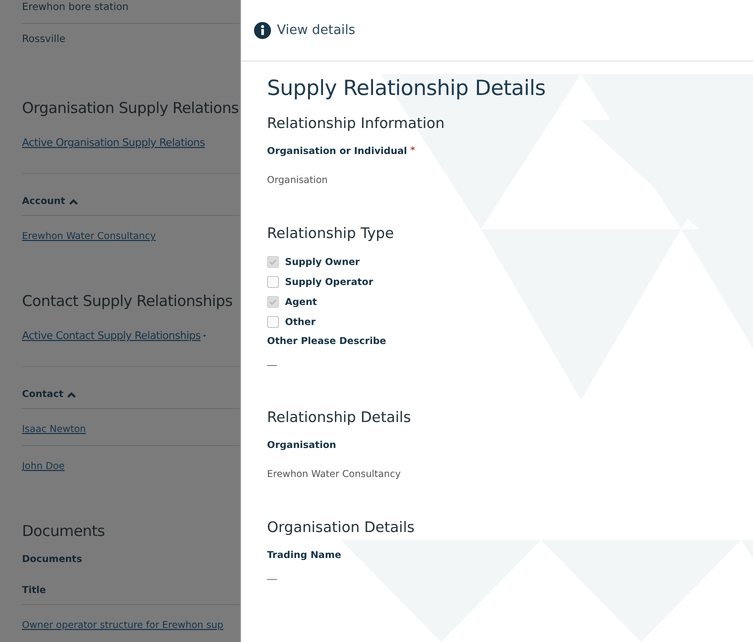 This screenshot has width=753, height=642. I want to click on field-label: Other Please Describe, so click(327, 341).